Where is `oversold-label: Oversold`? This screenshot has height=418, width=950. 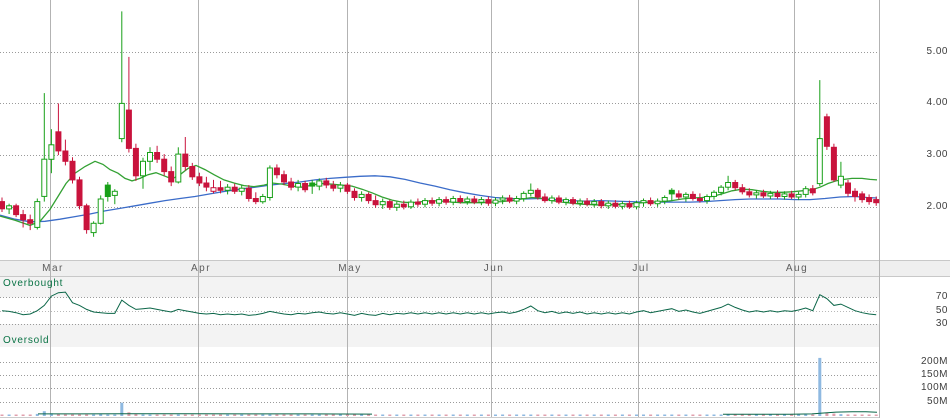
oversold-label: Oversold is located at coordinates (26, 340).